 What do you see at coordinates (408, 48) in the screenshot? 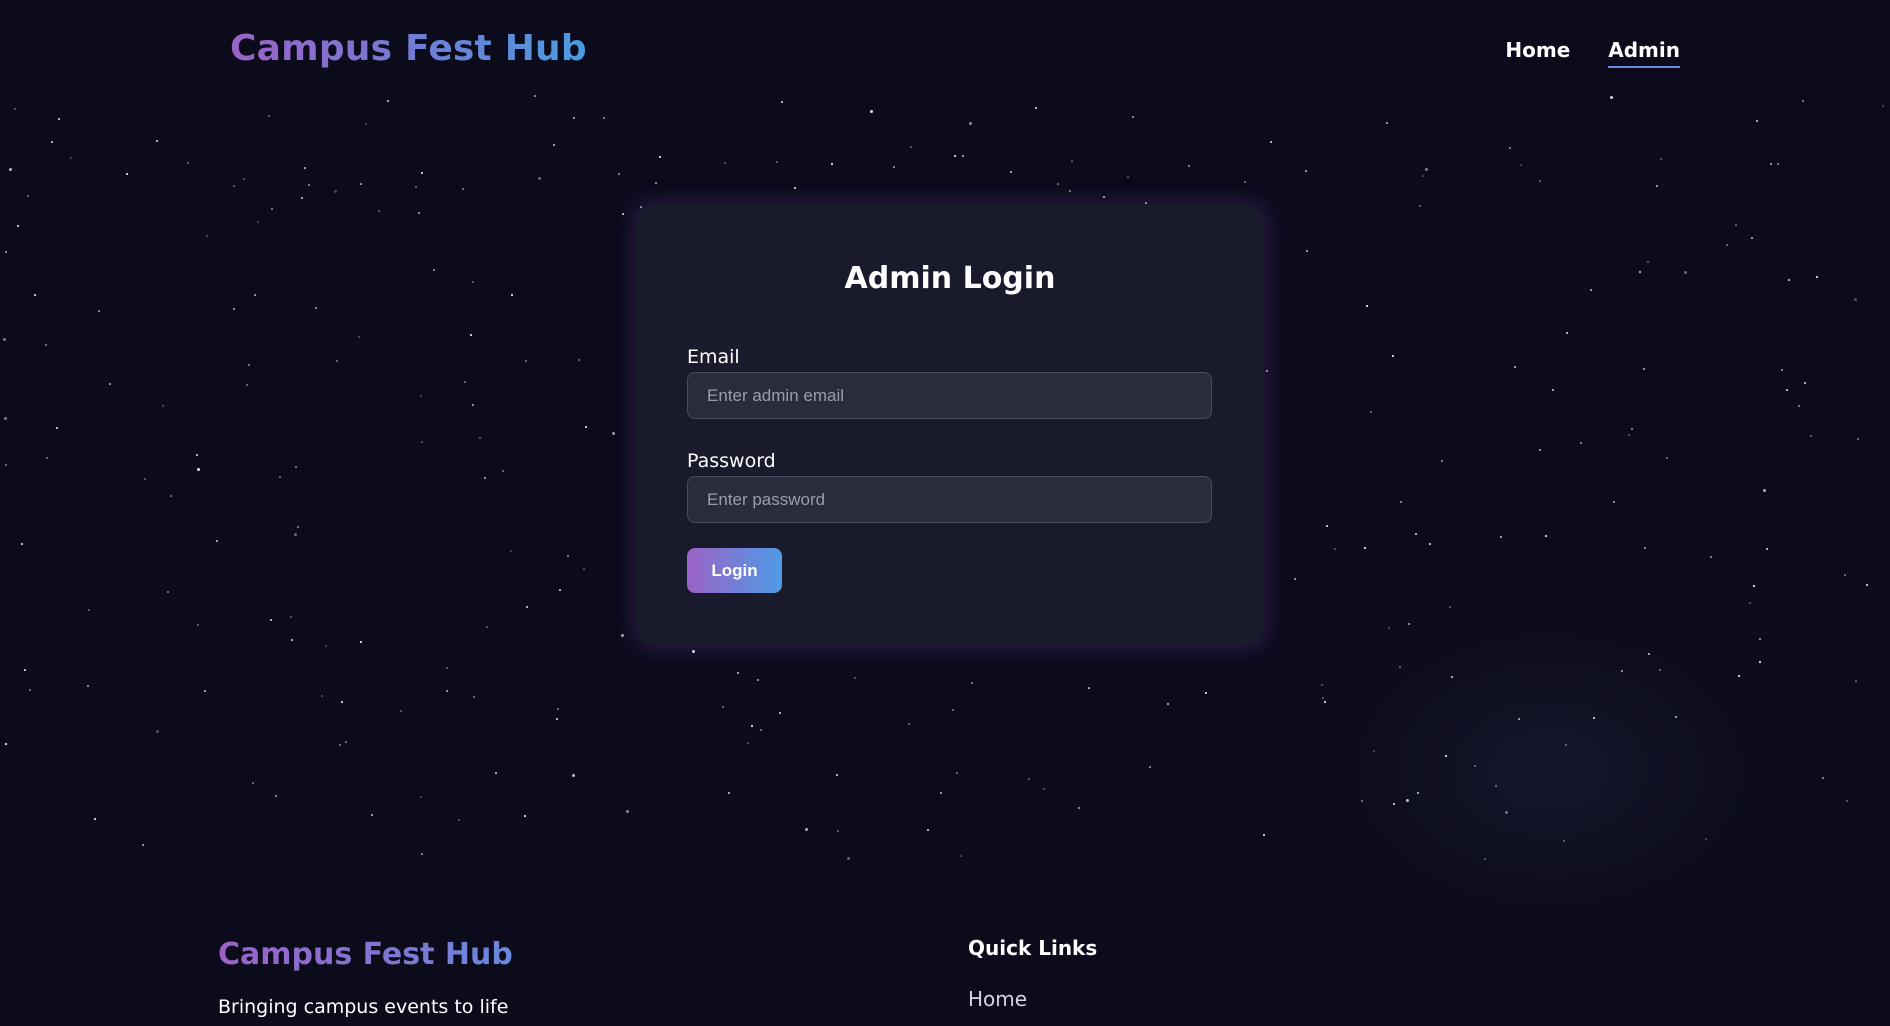
I see `site-logo: Campus Fest Hub` at bounding box center [408, 48].